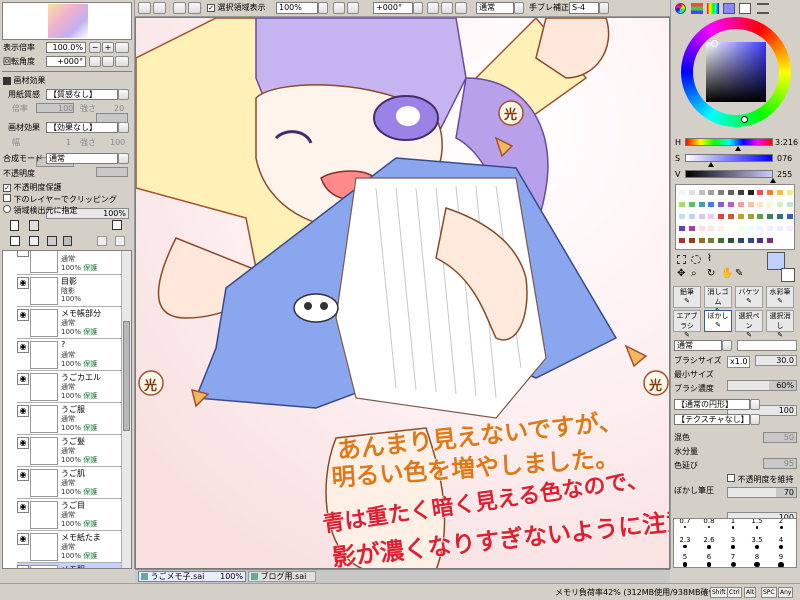 The image size is (800, 600). I want to click on select-all-button, so click(194, 8).